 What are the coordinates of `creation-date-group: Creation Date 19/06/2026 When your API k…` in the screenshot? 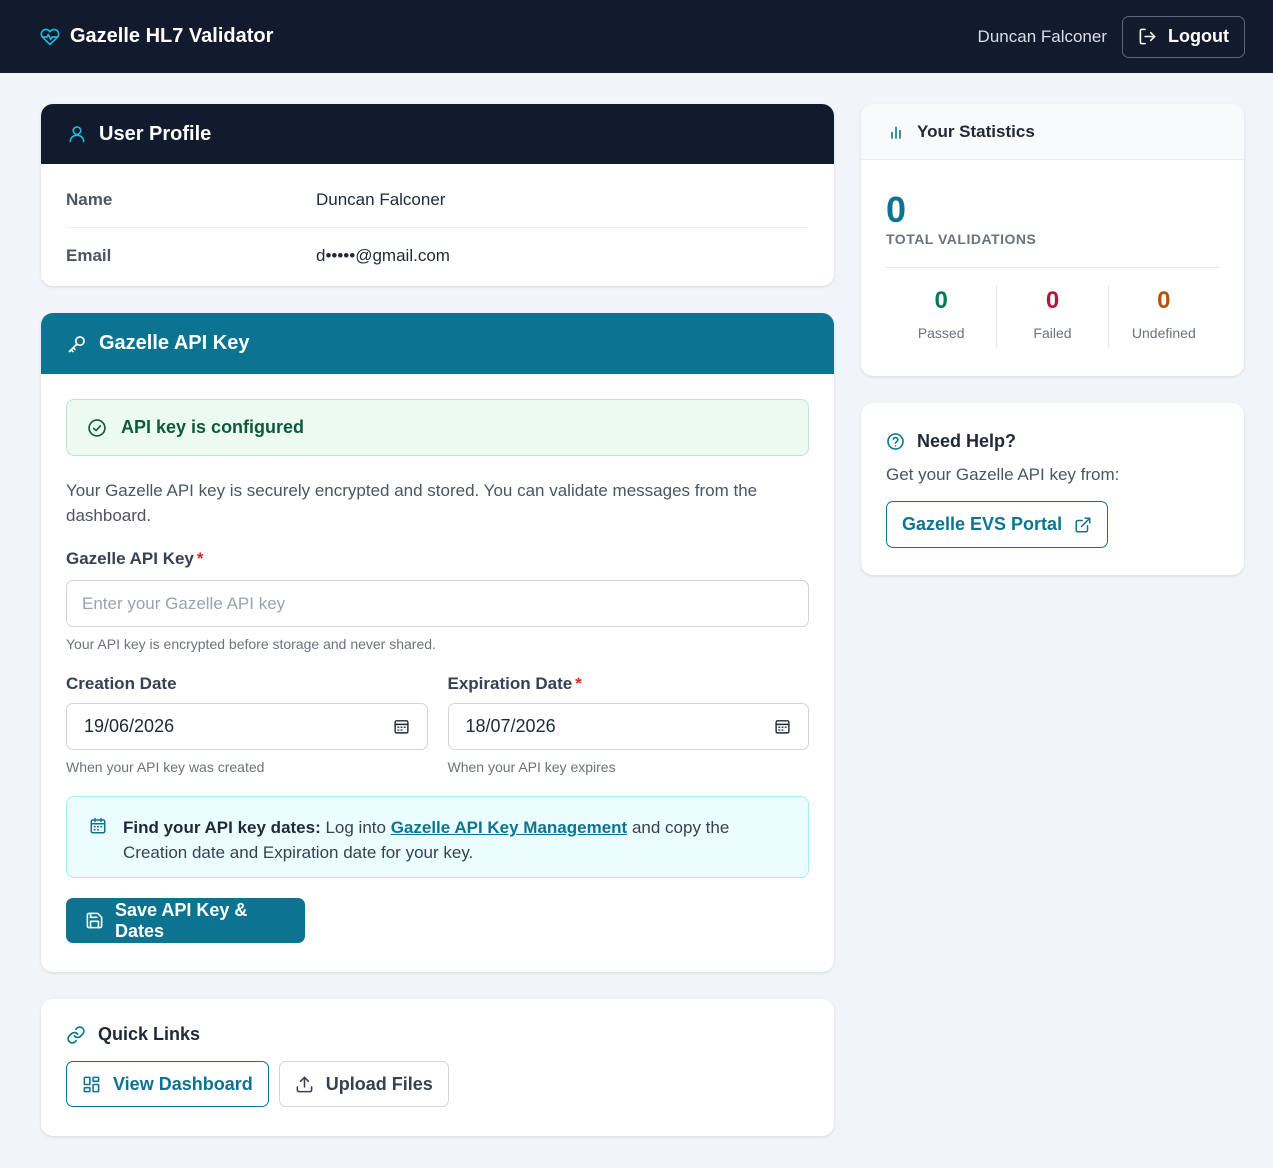 It's located at (247, 724).